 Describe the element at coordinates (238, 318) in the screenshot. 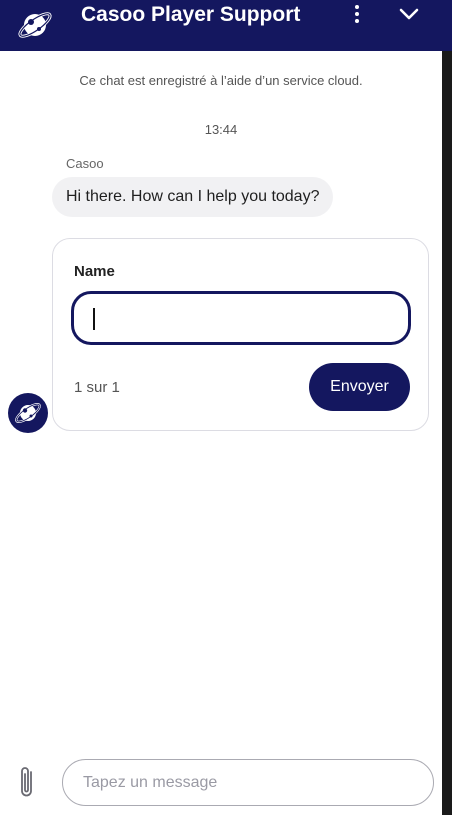

I see `name-input` at that location.